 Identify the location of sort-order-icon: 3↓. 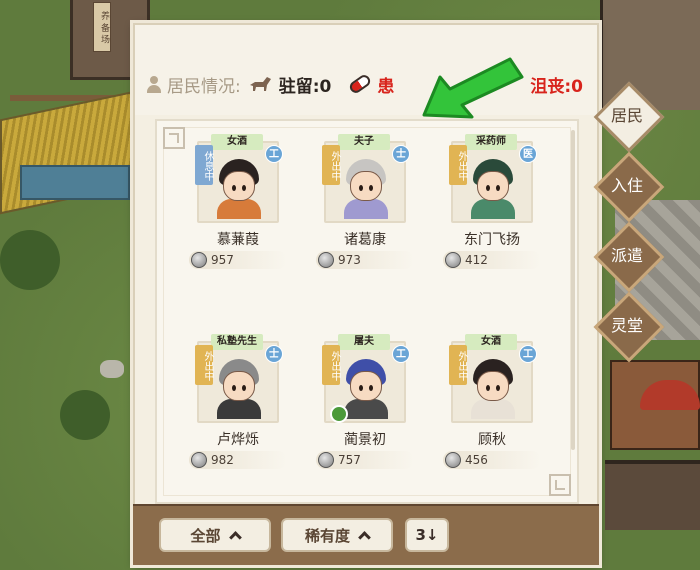
(427, 535).